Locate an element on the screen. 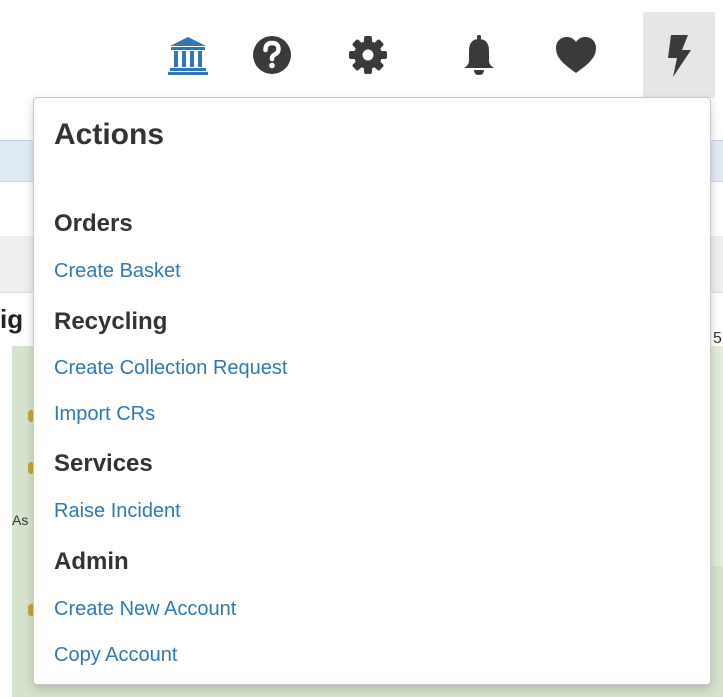  bank-button is located at coordinates (188, 55).